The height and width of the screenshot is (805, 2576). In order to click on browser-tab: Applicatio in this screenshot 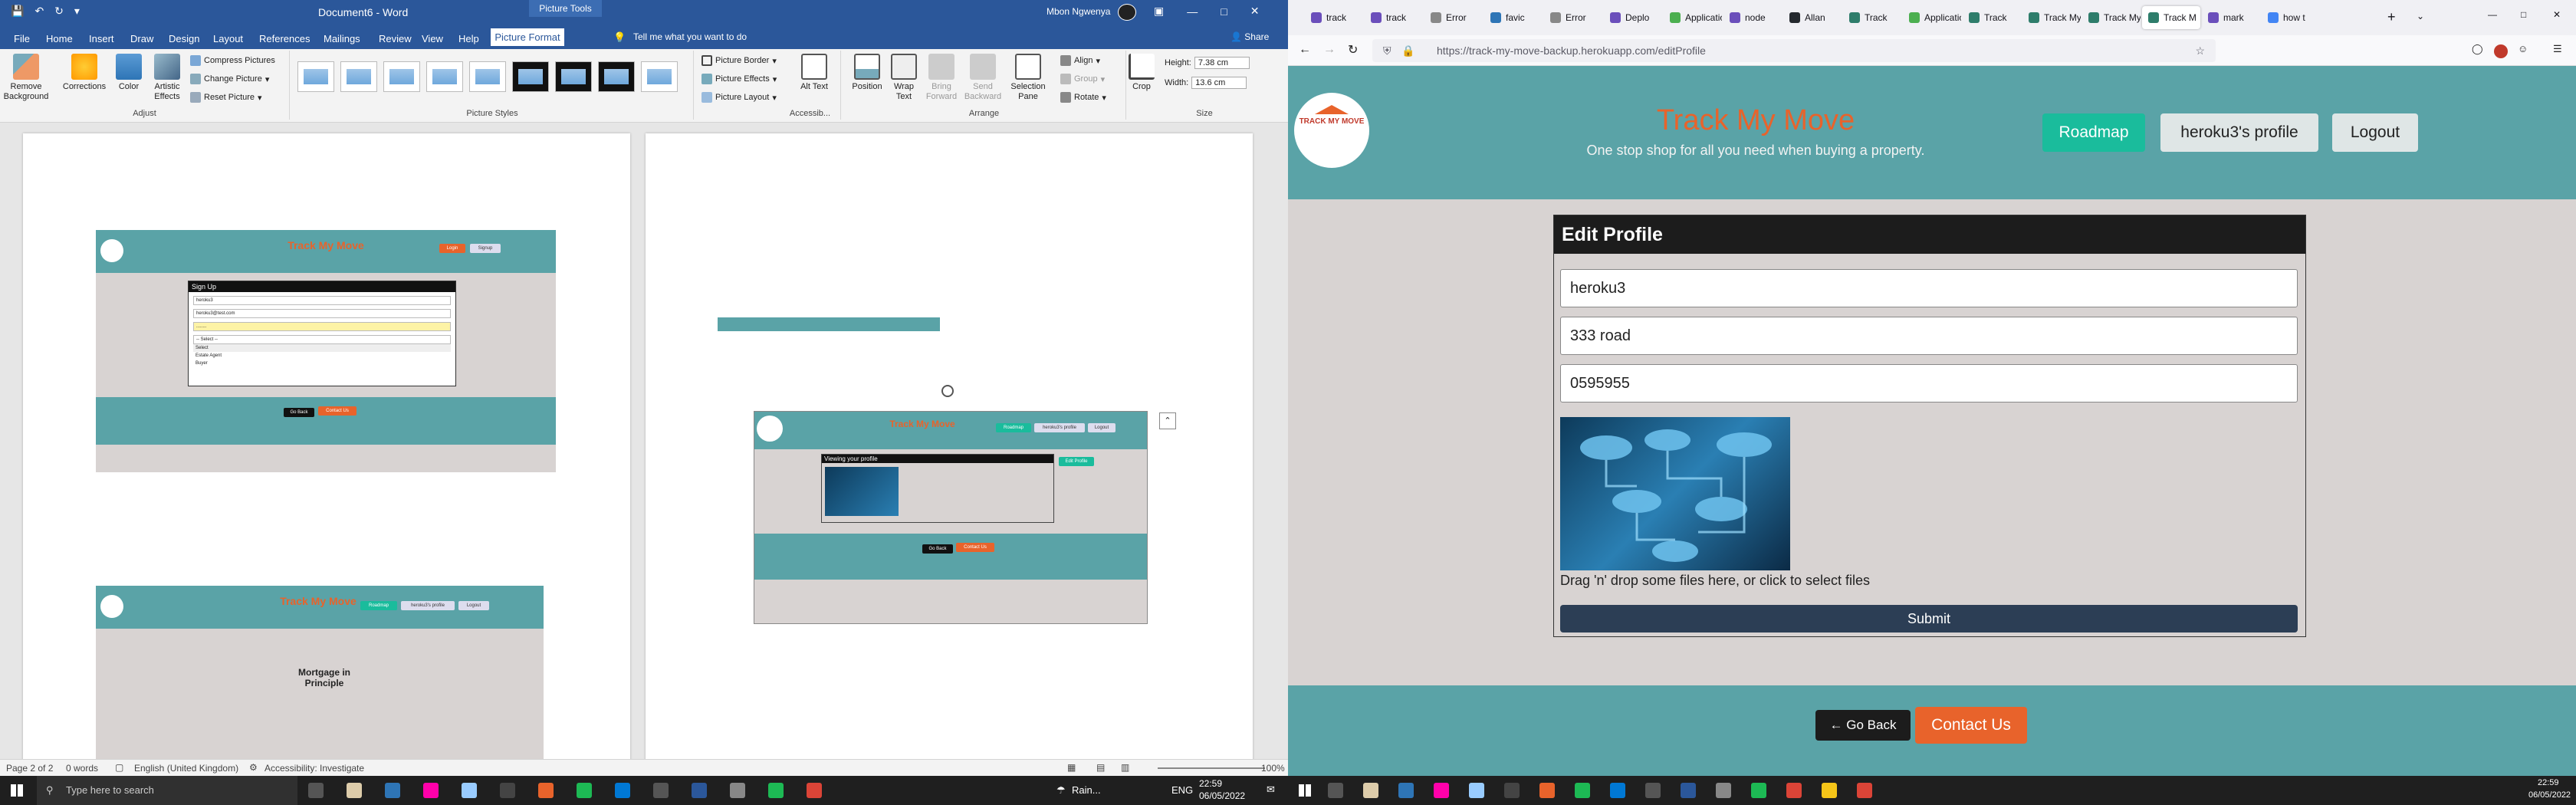, I will do `click(1693, 17)`.